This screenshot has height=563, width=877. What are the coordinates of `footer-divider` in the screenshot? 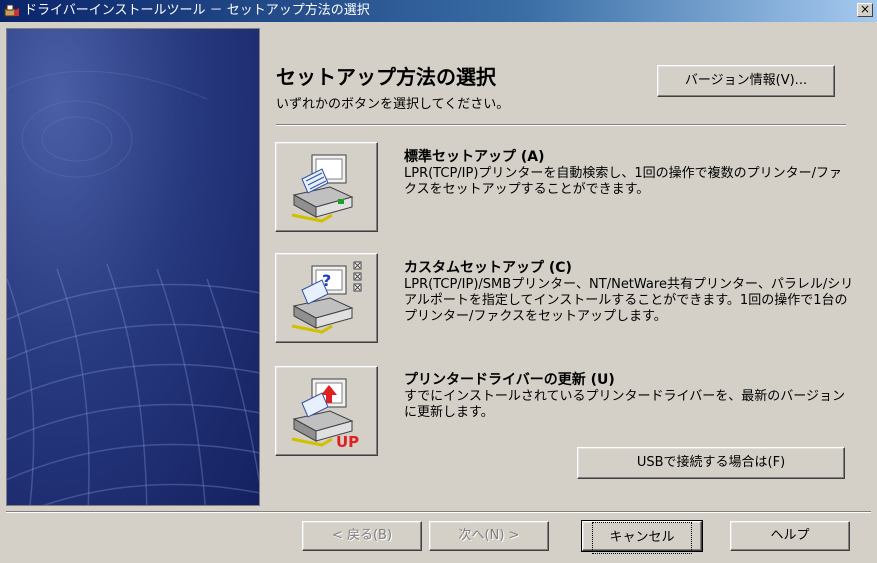 It's located at (438, 512).